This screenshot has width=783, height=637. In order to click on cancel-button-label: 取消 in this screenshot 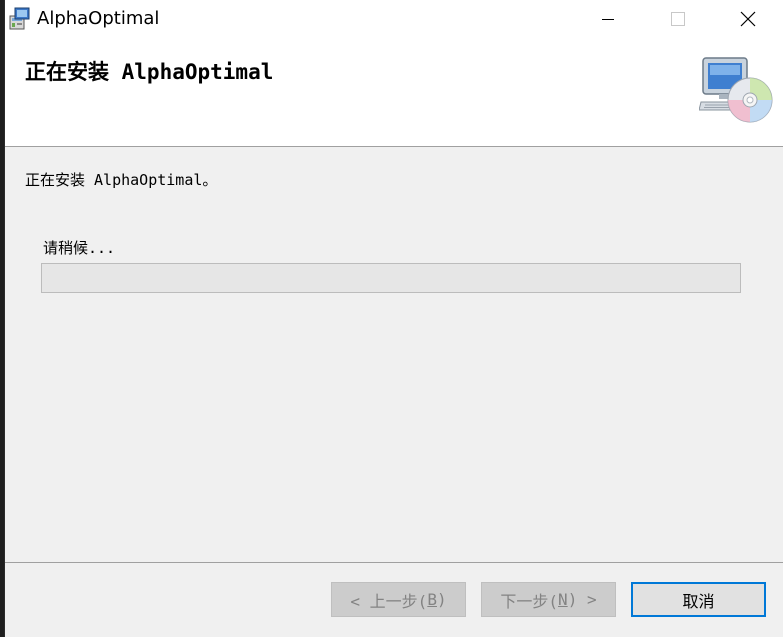, I will do `click(698, 601)`.